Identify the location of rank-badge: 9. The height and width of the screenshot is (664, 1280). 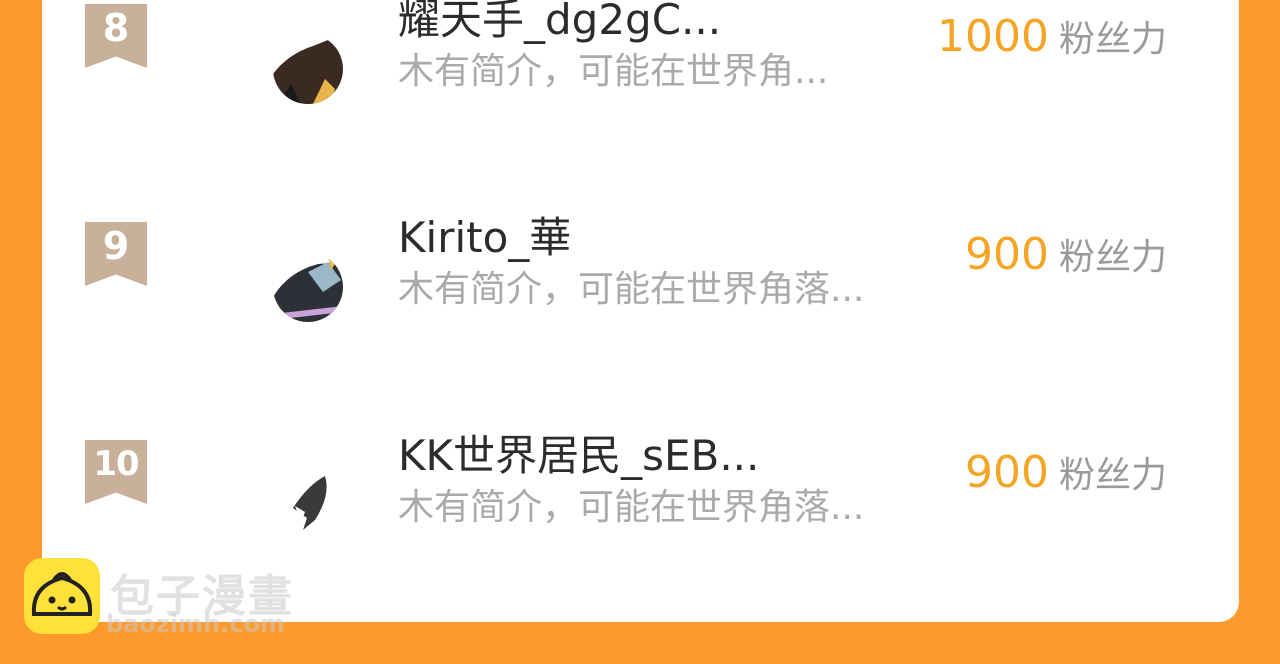
(116, 254).